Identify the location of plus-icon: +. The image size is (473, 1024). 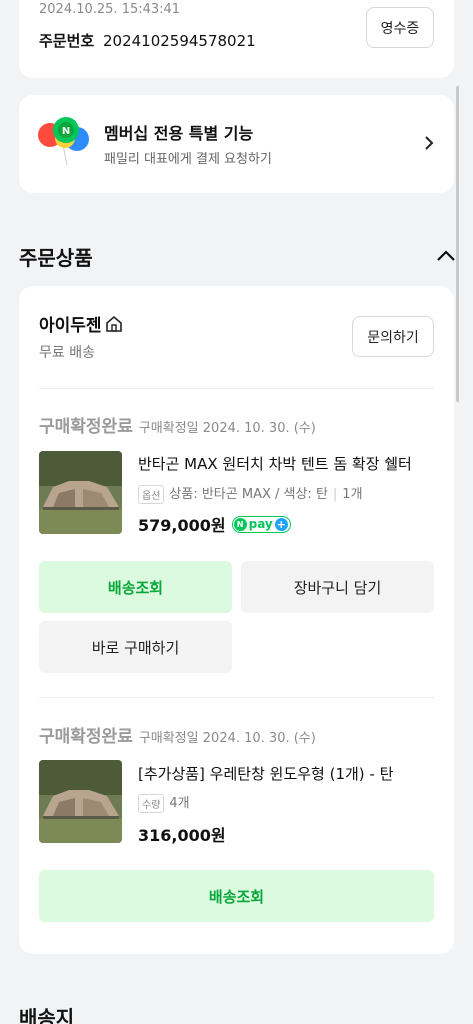
(281, 524).